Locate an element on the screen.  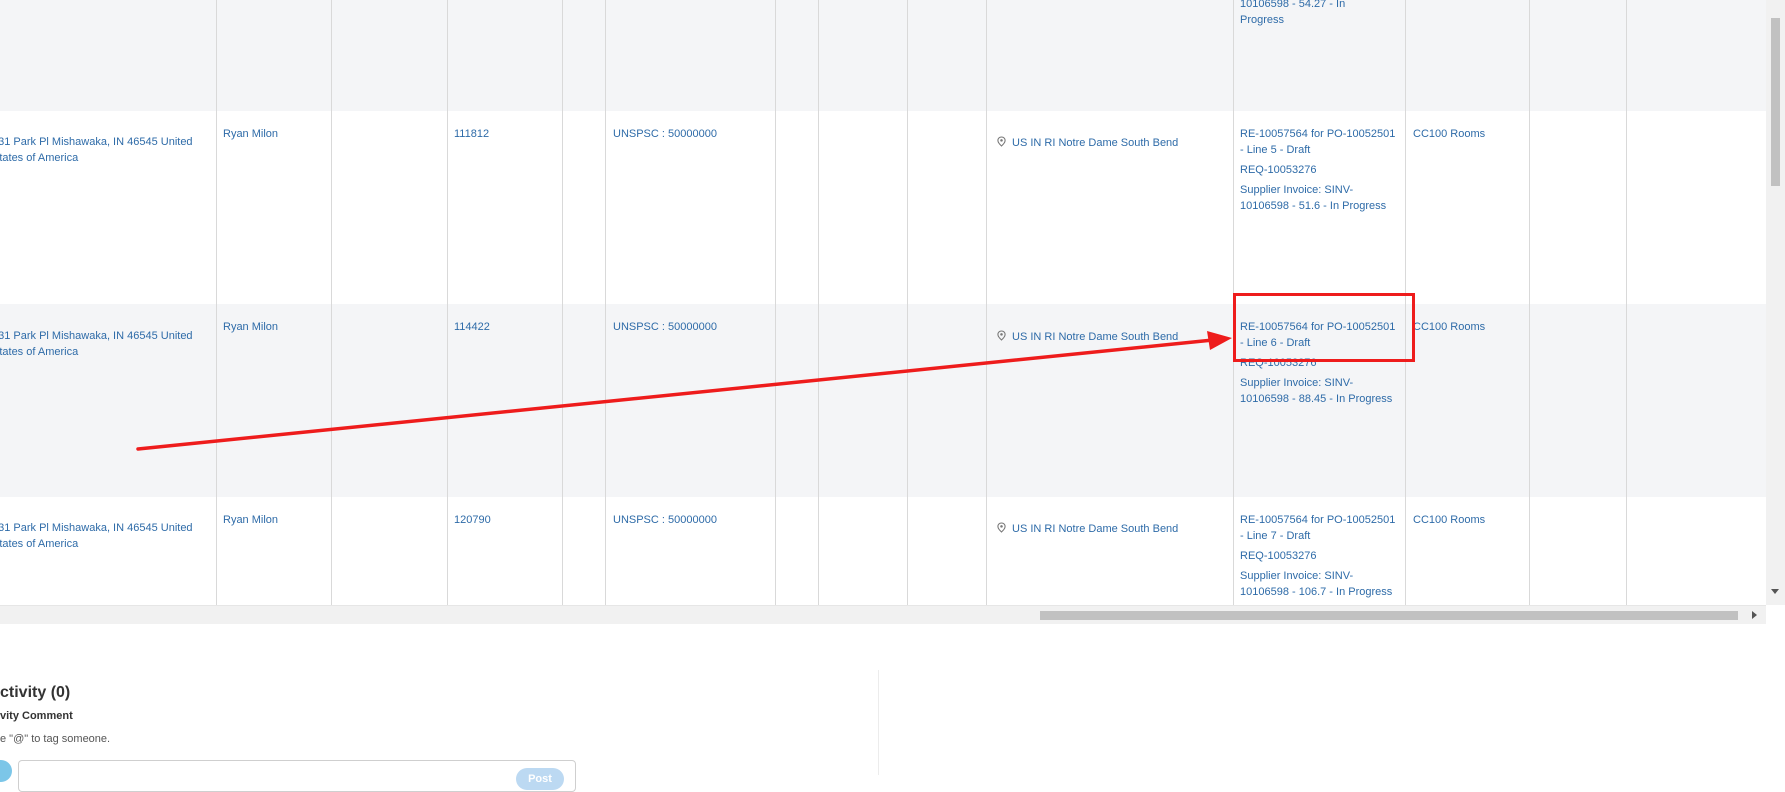
item-id-cell: 120790 is located at coordinates (472, 520).